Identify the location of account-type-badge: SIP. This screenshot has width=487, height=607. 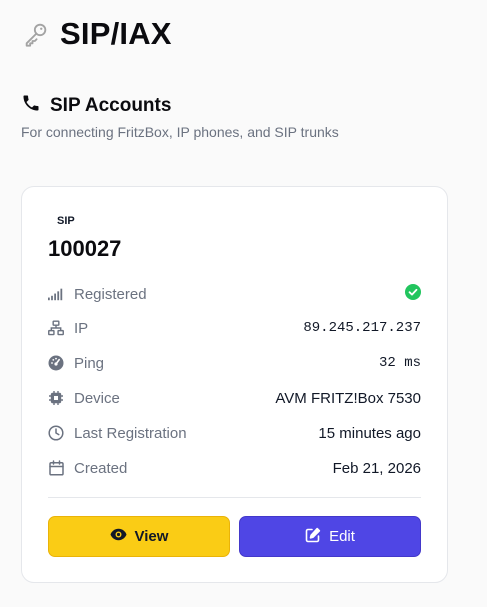
(66, 221).